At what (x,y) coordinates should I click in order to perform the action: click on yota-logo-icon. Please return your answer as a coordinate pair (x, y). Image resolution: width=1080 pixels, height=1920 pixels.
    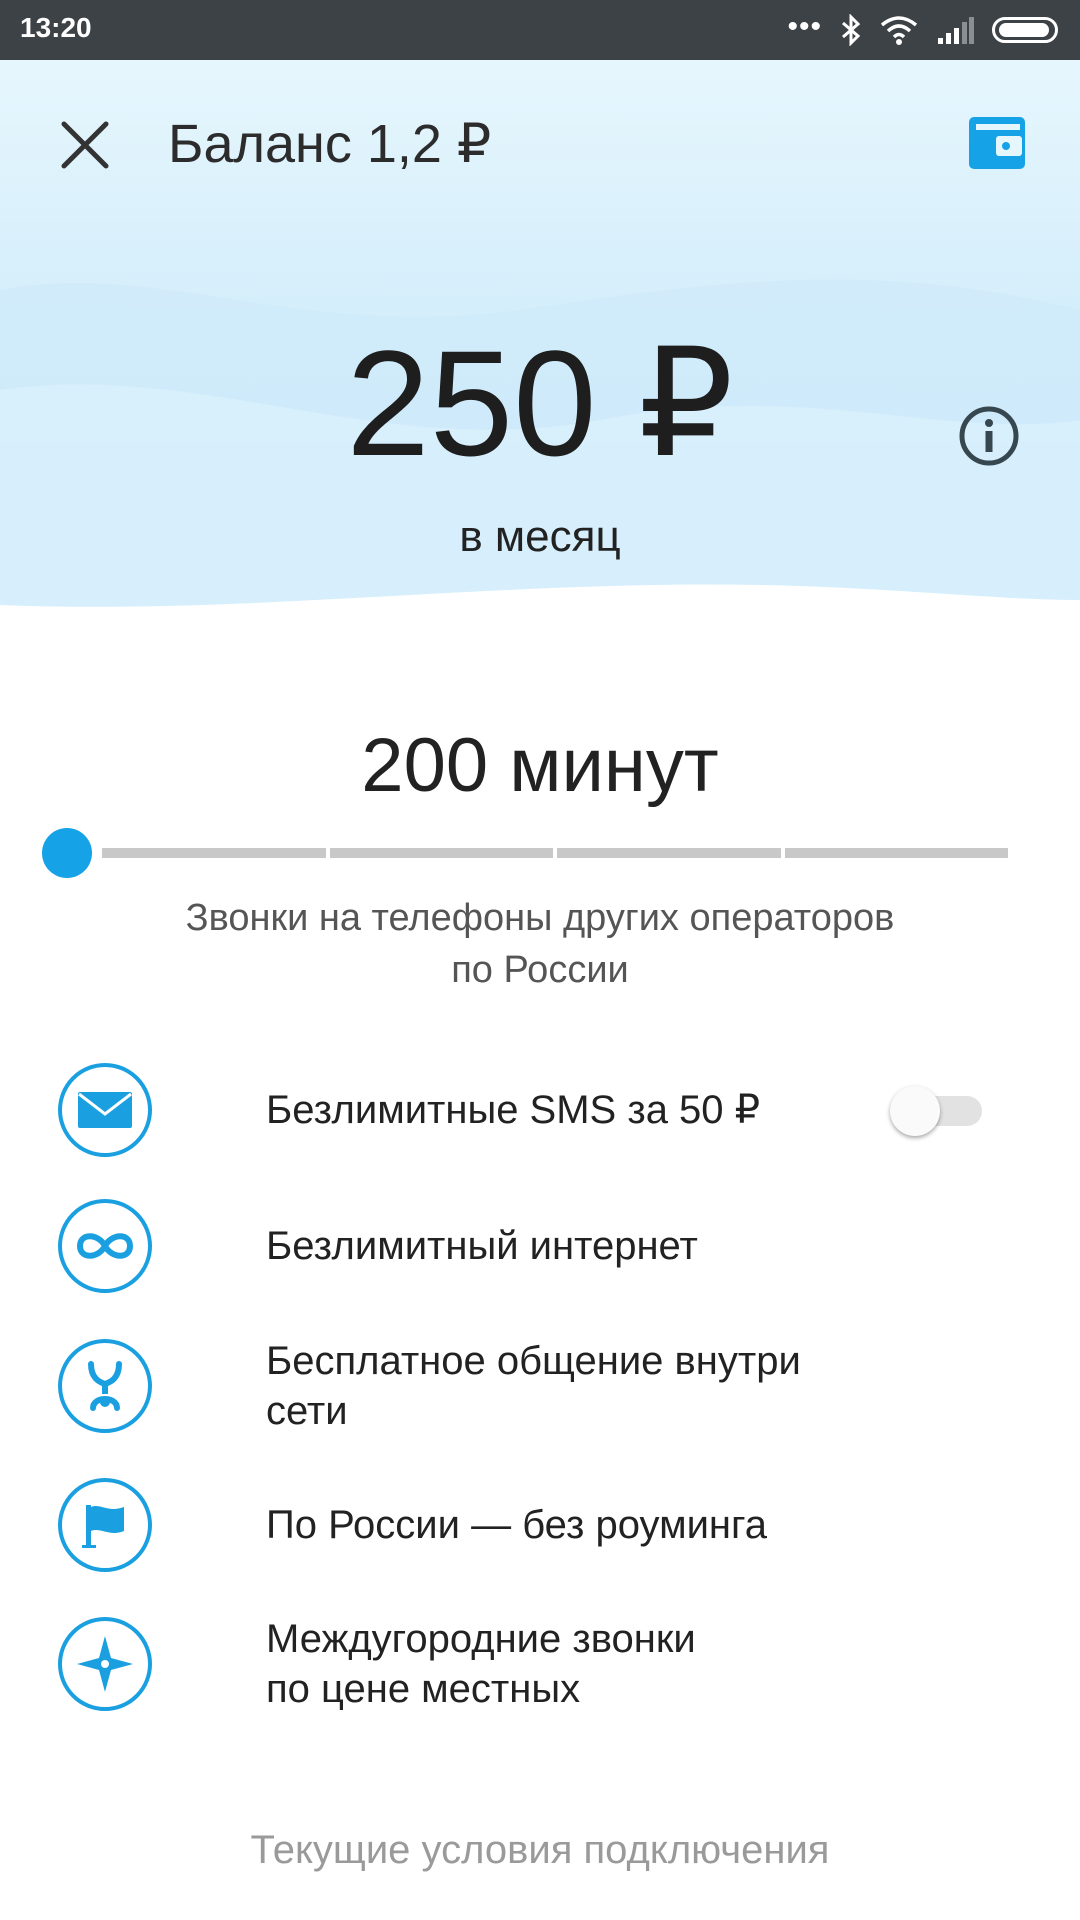
    Looking at the image, I should click on (105, 1386).